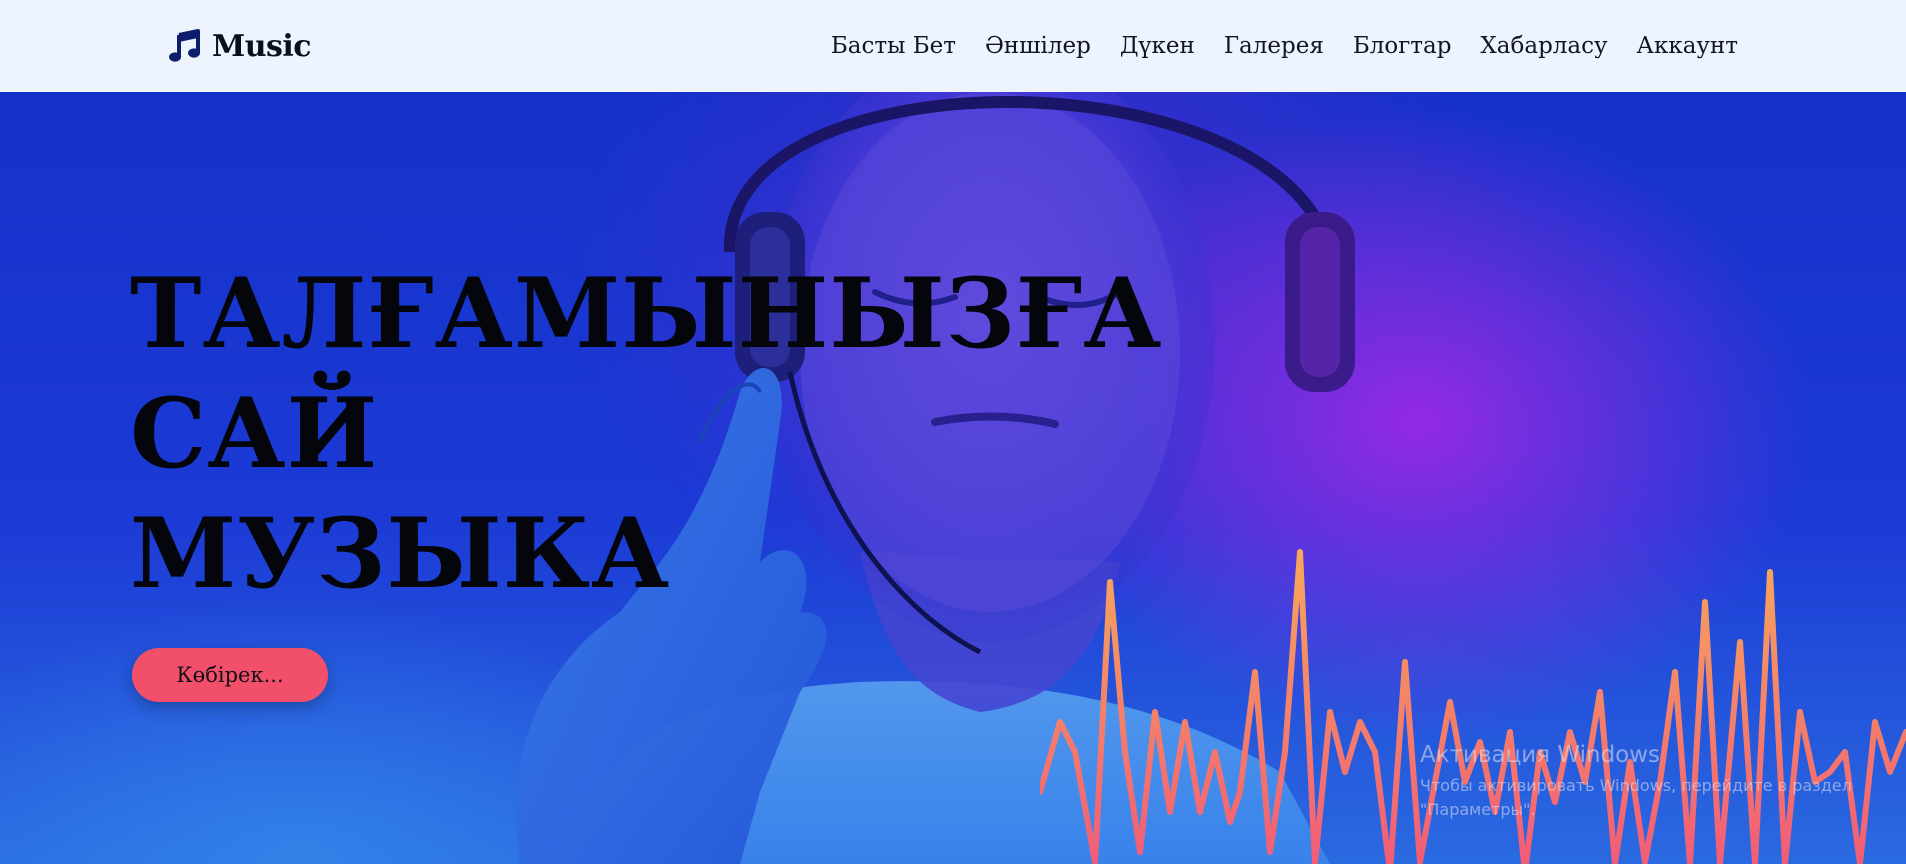  Describe the element at coordinates (254, 433) in the screenshot. I see `hero-title-line-2: САЙ` at that location.